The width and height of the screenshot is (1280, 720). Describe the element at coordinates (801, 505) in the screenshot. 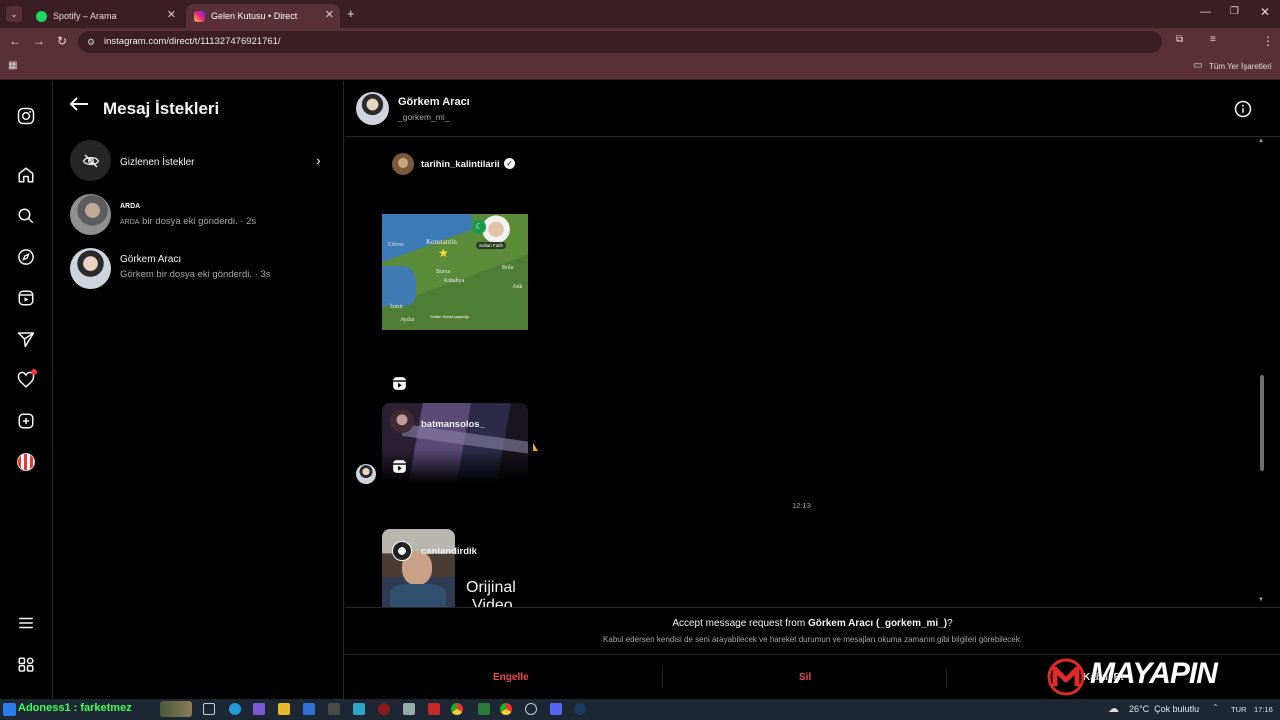

I see `time-separator: 12:13` at that location.